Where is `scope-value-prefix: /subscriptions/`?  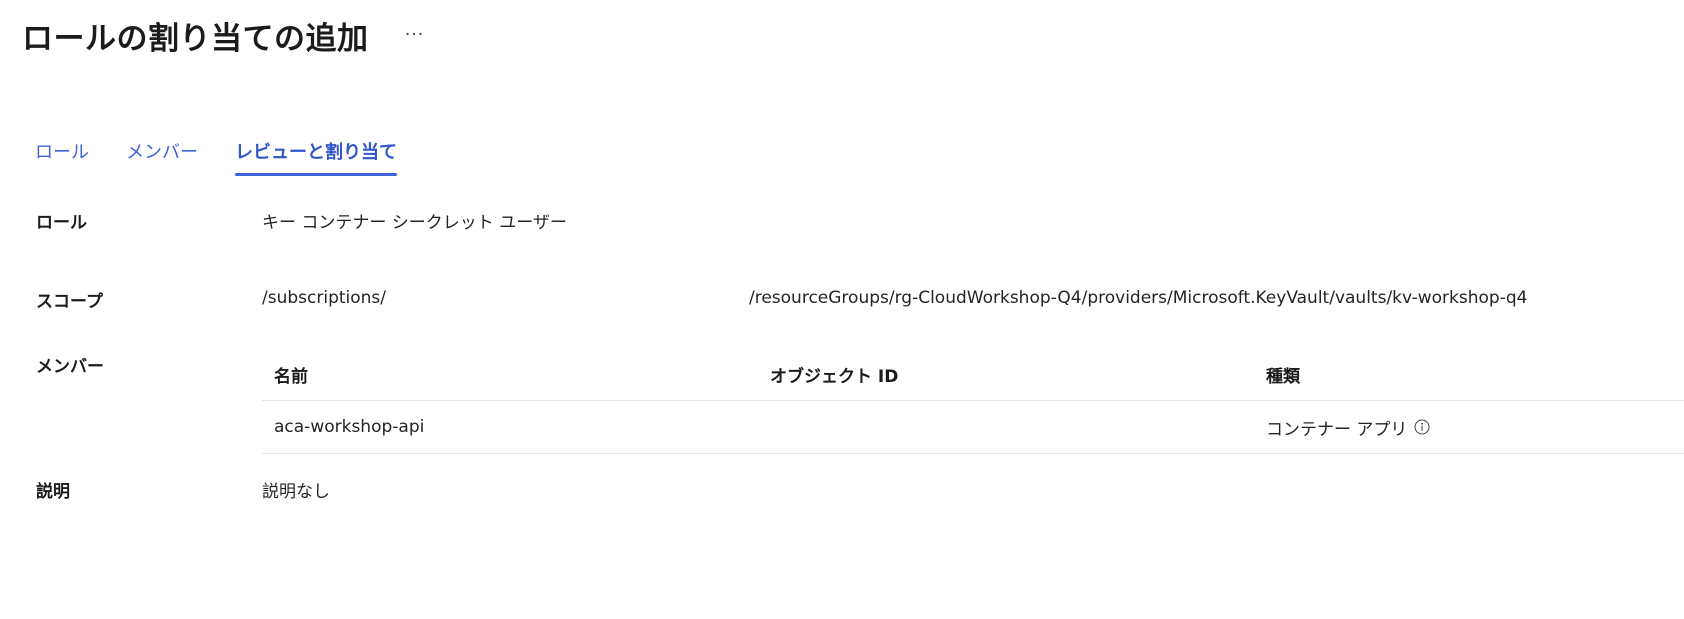 scope-value-prefix: /subscriptions/ is located at coordinates (324, 298).